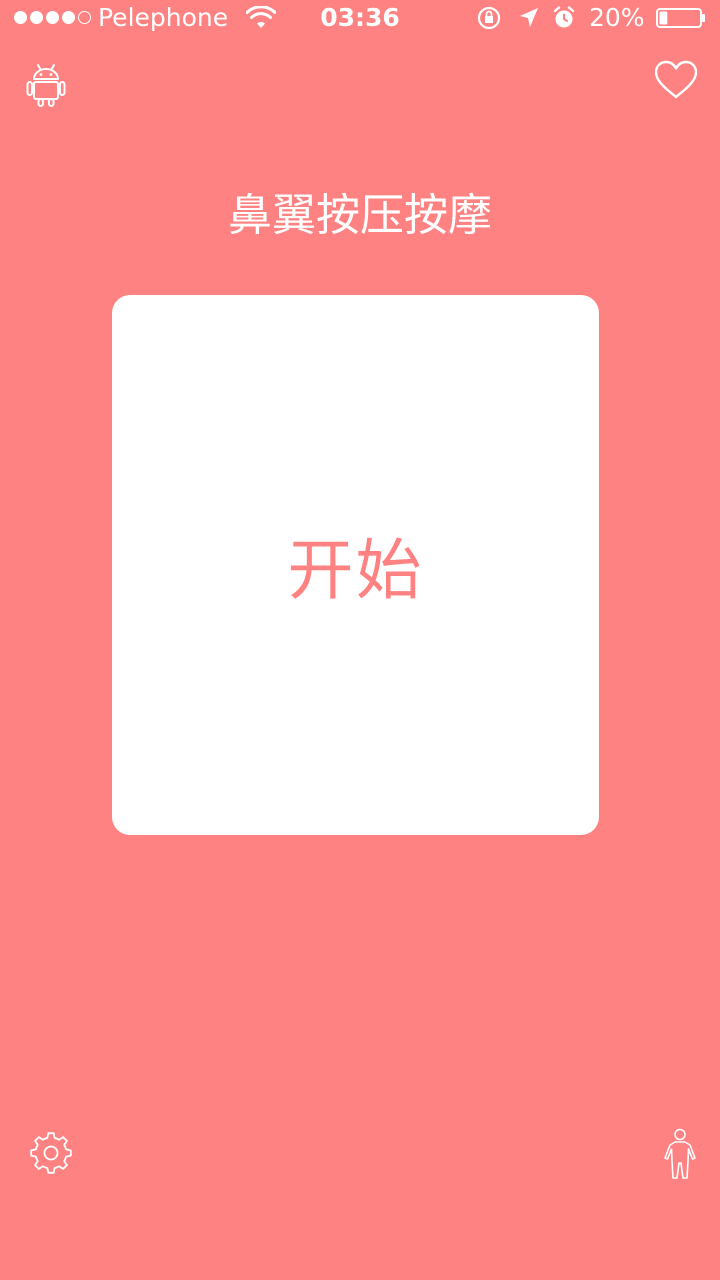 Image resolution: width=720 pixels, height=1280 pixels. I want to click on heart-icon, so click(676, 80).